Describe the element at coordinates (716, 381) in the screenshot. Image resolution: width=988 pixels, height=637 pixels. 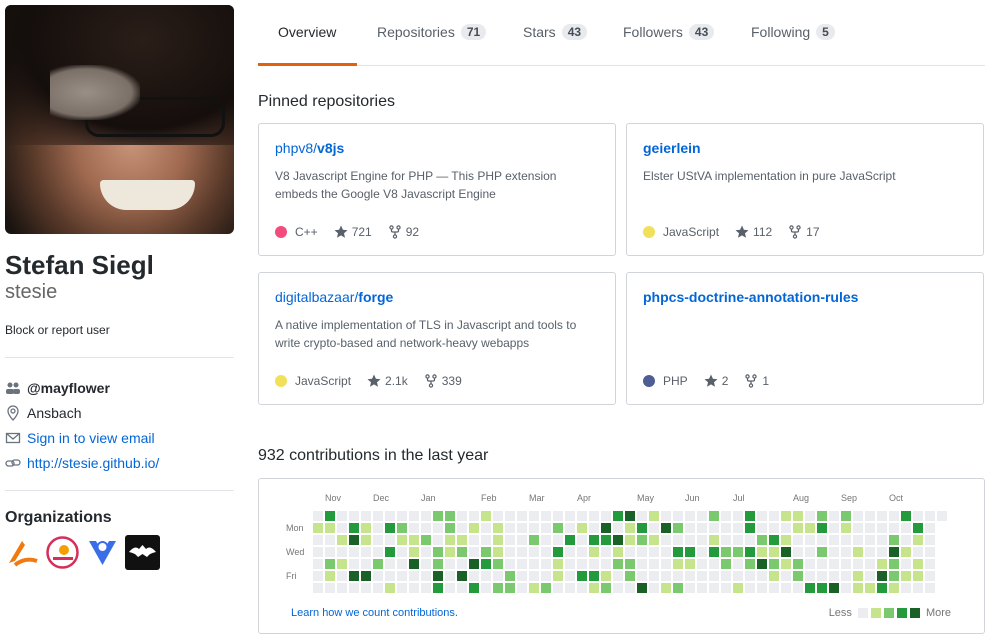
I see `repo-stars: 2` at that location.